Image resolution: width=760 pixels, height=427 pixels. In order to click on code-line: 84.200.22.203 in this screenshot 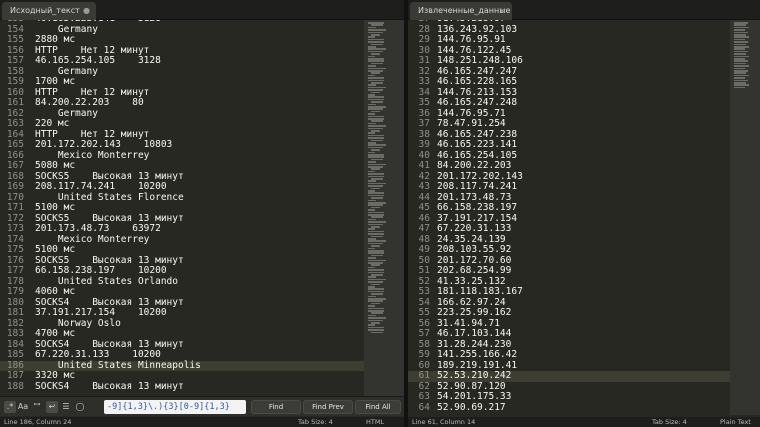, I will do `click(474, 166)`.